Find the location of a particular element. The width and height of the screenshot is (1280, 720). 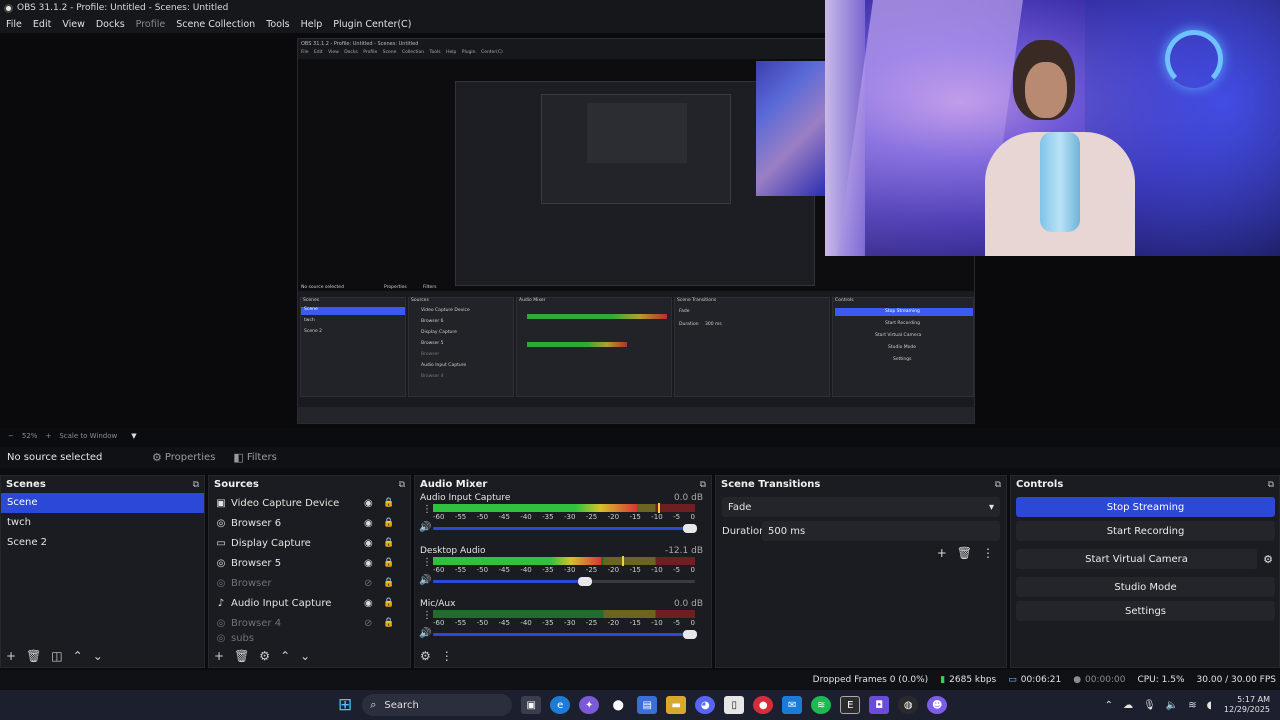

store-icon: ▤ is located at coordinates (647, 705).